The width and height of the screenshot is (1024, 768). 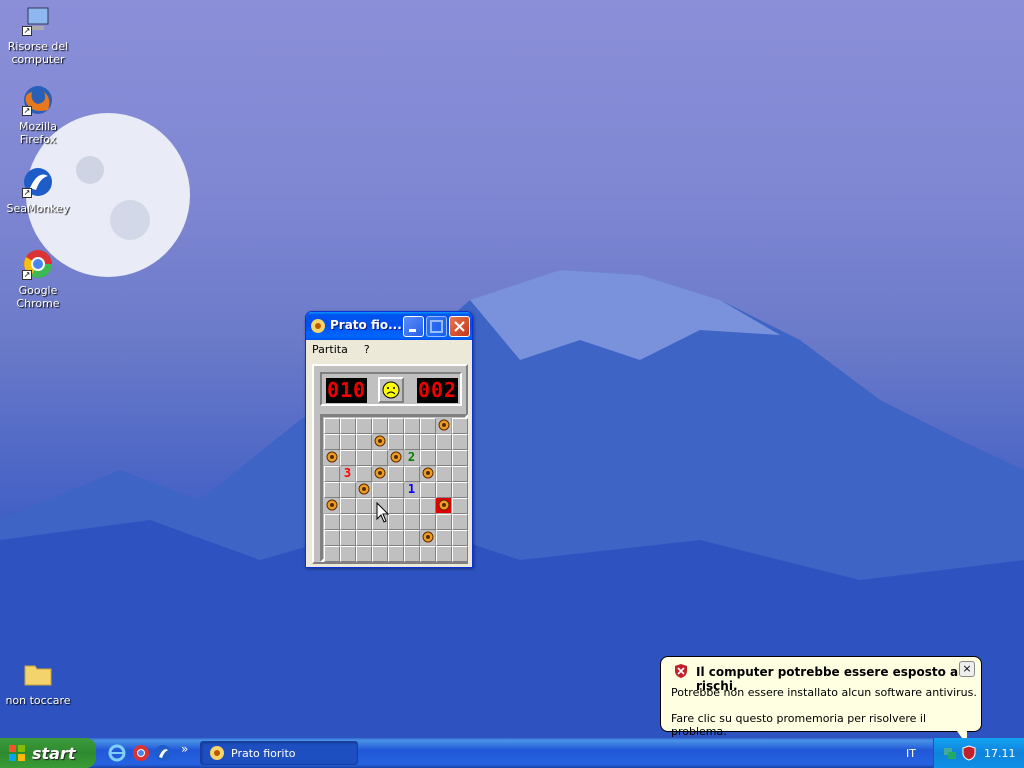 What do you see at coordinates (391, 390) in the screenshot?
I see `smiley-face-button` at bounding box center [391, 390].